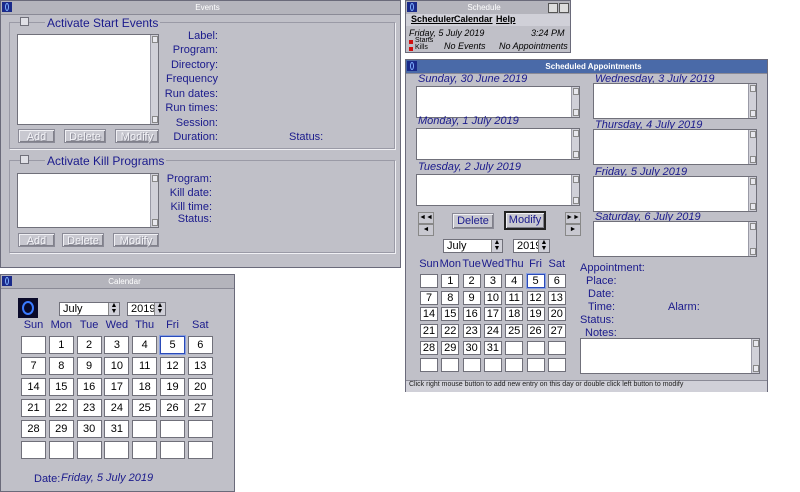  What do you see at coordinates (471, 331) in the screenshot?
I see `day-cell: 23` at bounding box center [471, 331].